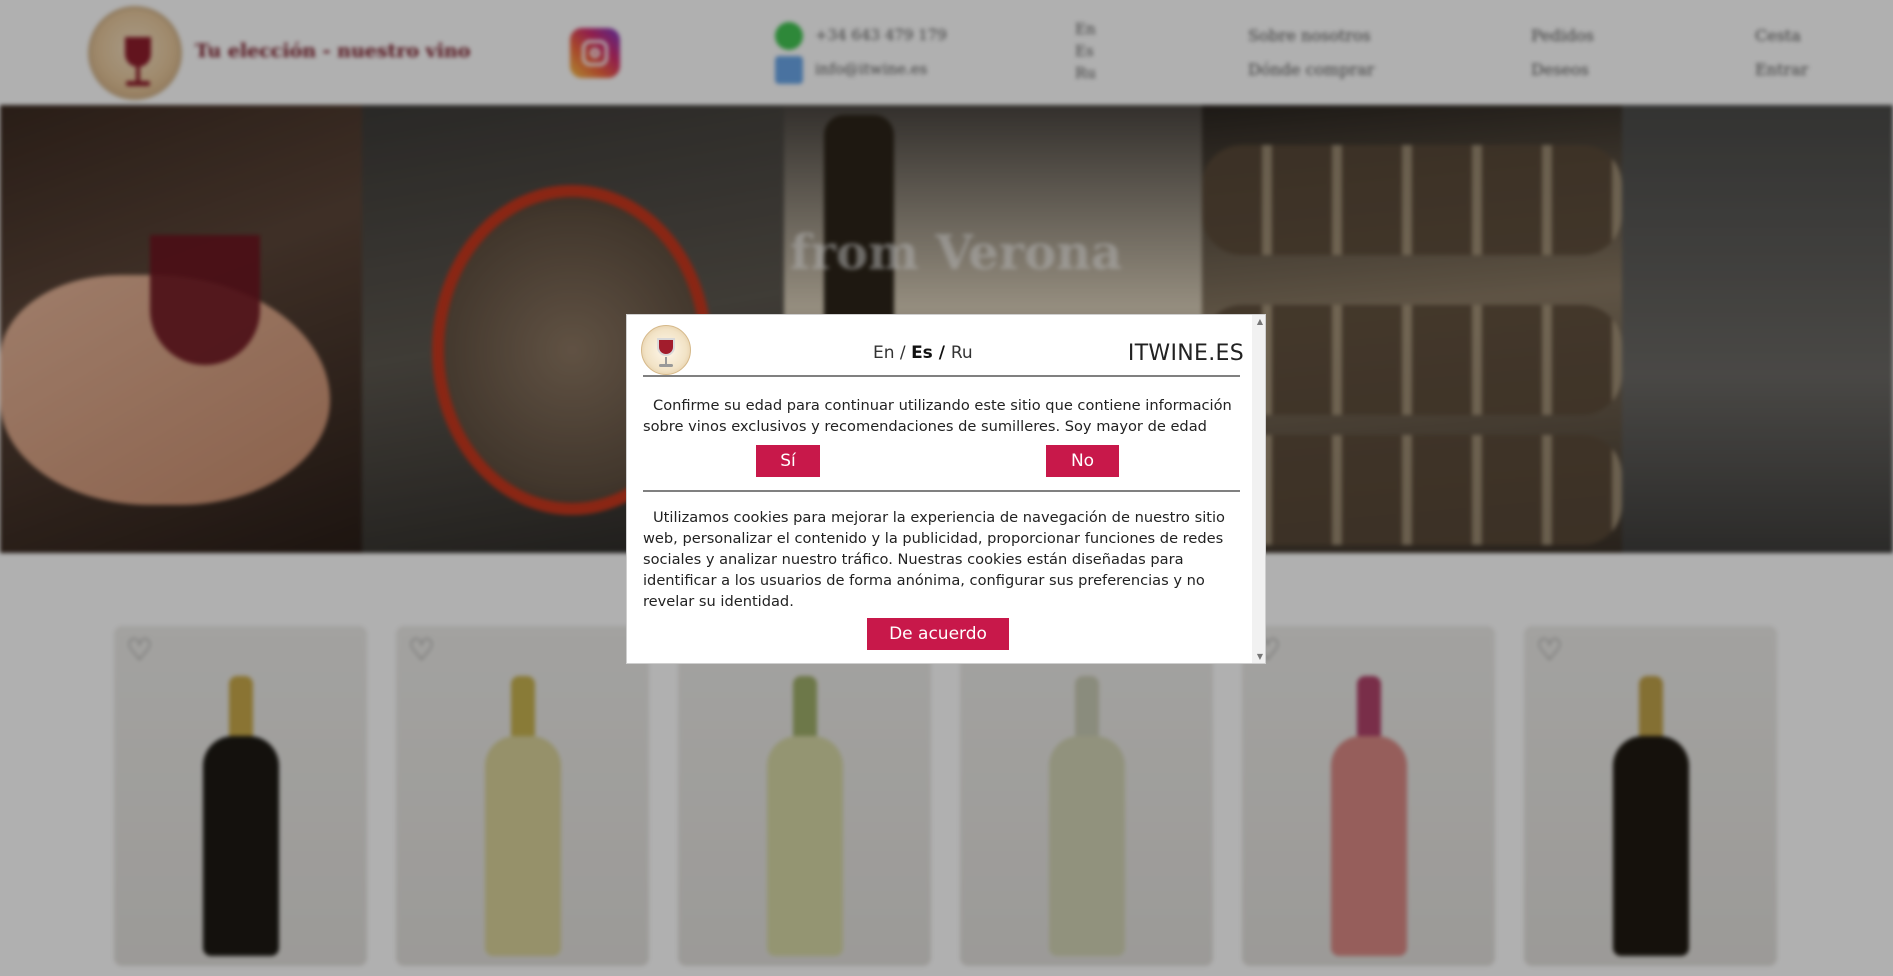 This screenshot has height=976, width=1893. I want to click on modal-language-switcher: En / Es / Ru, so click(923, 353).